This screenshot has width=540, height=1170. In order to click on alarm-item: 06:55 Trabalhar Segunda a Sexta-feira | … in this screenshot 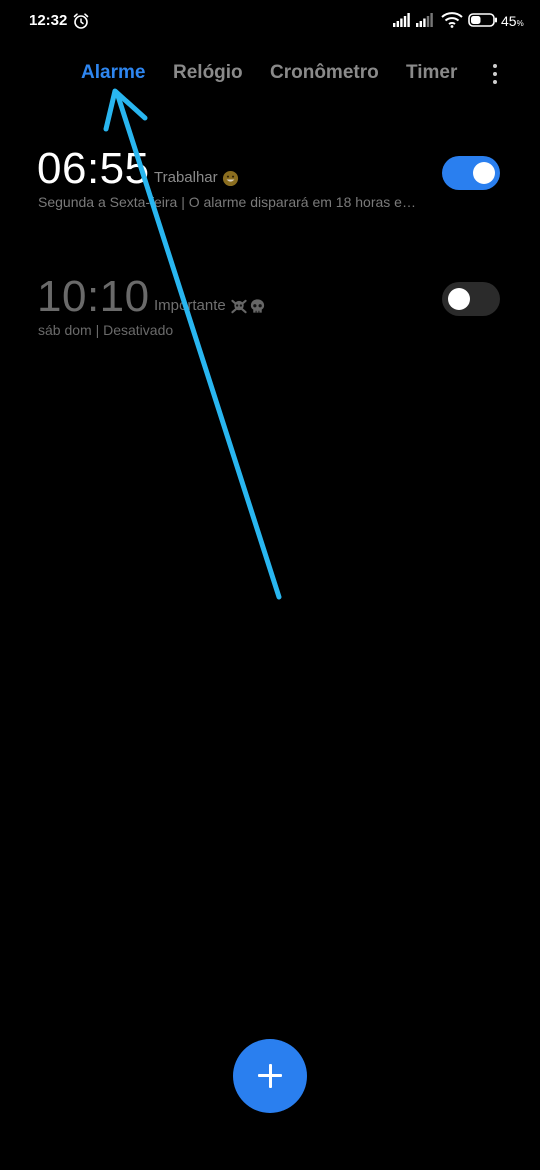, I will do `click(270, 180)`.